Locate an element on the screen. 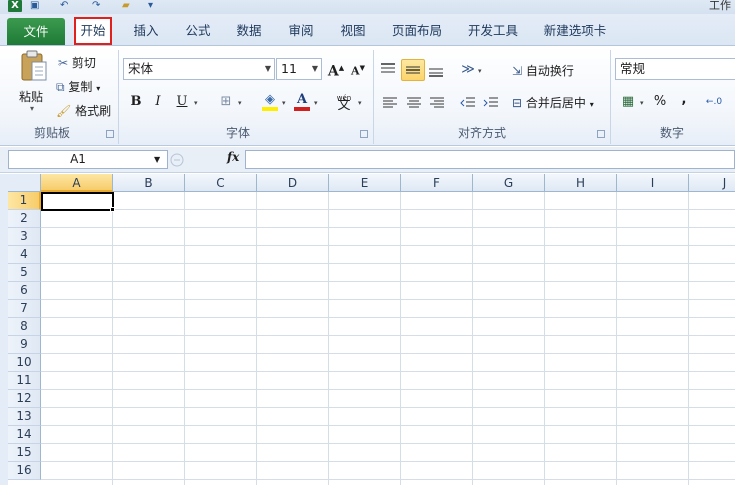 This screenshot has width=735, height=485. format-painter-button: 🖌 格式刷 is located at coordinates (83, 110).